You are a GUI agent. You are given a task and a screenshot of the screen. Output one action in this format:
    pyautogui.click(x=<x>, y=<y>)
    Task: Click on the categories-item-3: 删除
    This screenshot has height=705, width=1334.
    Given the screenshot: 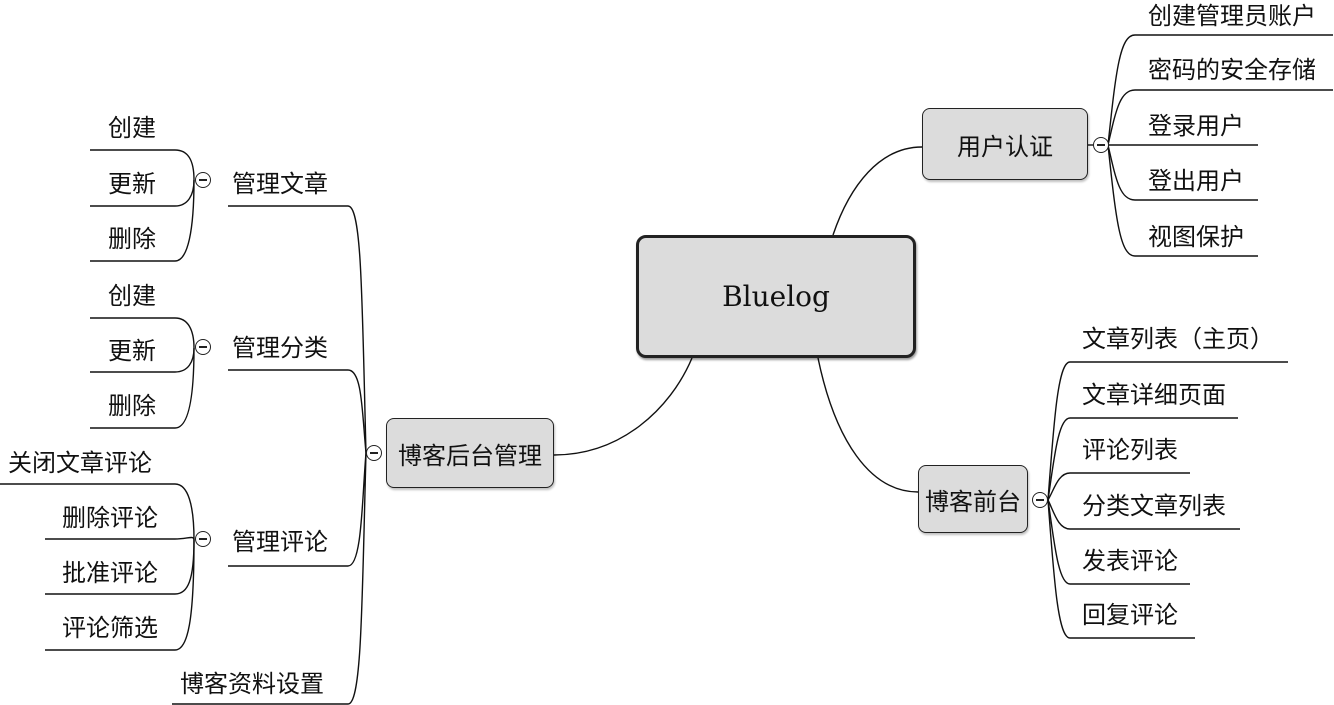 What is the action you would take?
    pyautogui.click(x=132, y=406)
    